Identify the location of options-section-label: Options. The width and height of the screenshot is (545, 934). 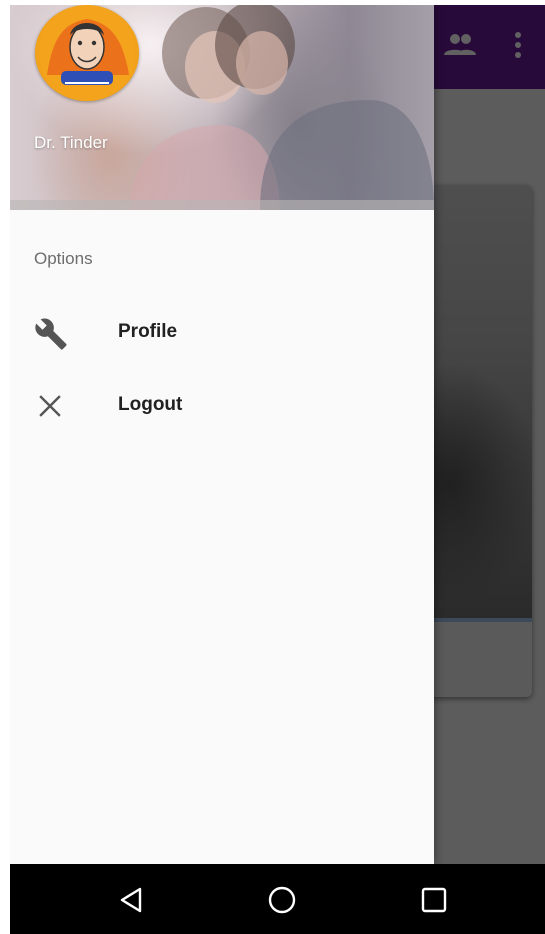
(63, 258).